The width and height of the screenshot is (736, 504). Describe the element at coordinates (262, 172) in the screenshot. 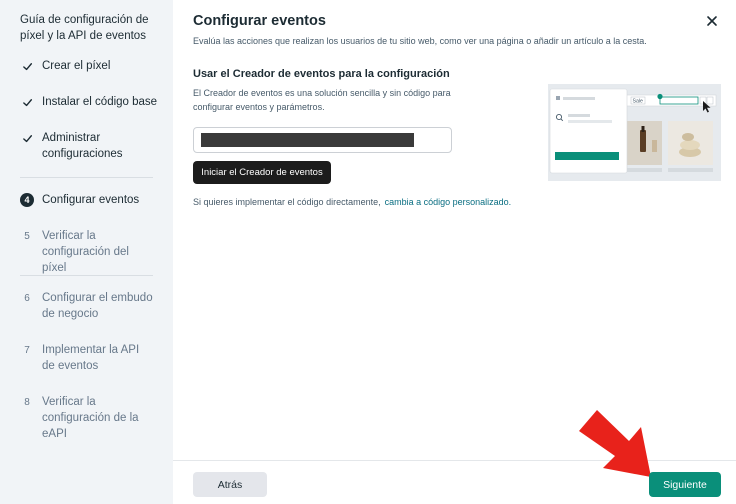

I see `start-event-setup-button: Iniciar el Creador de eventos` at that location.